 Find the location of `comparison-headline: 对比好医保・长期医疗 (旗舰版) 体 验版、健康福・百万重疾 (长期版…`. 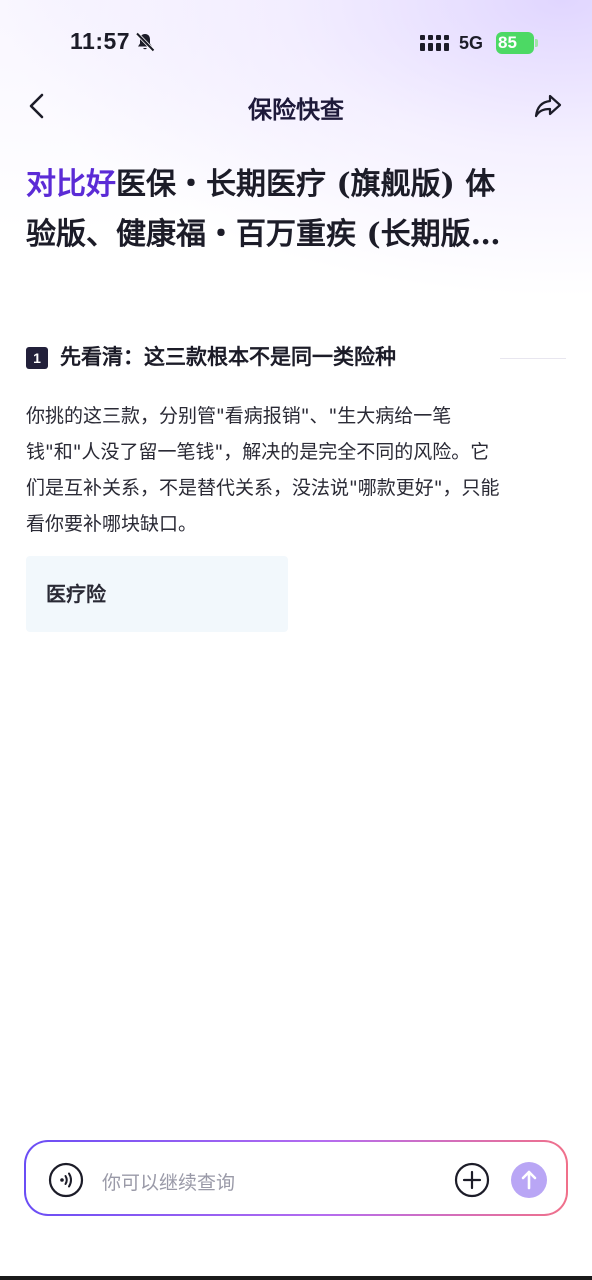

comparison-headline: 对比好医保・长期医疗 (旗舰版) 体 验版、健康福・百万重疾 (长期版… is located at coordinates (299, 210).